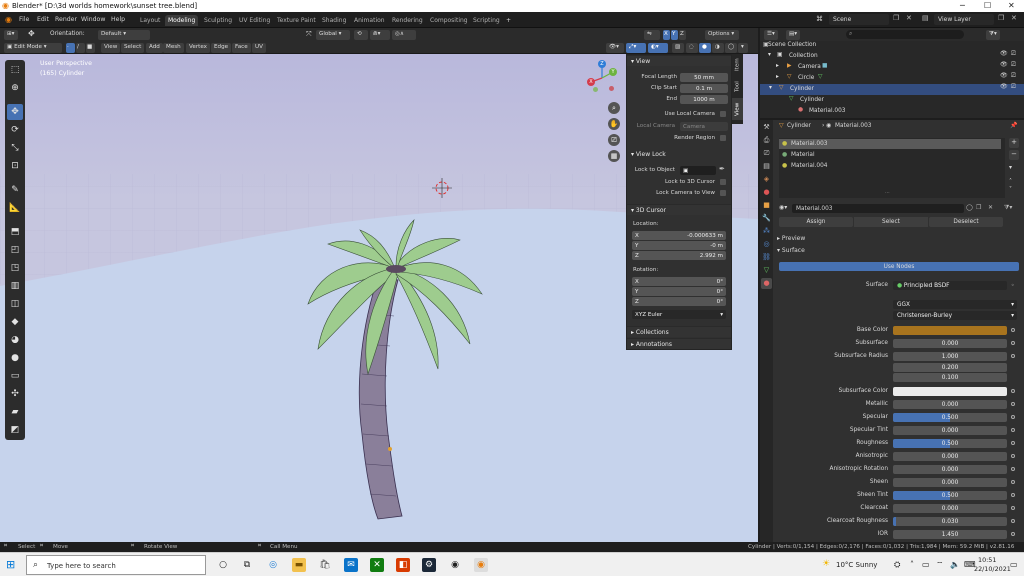  Describe the element at coordinates (704, 77) in the screenshot. I see `focal-length-field: 50 mm` at that location.